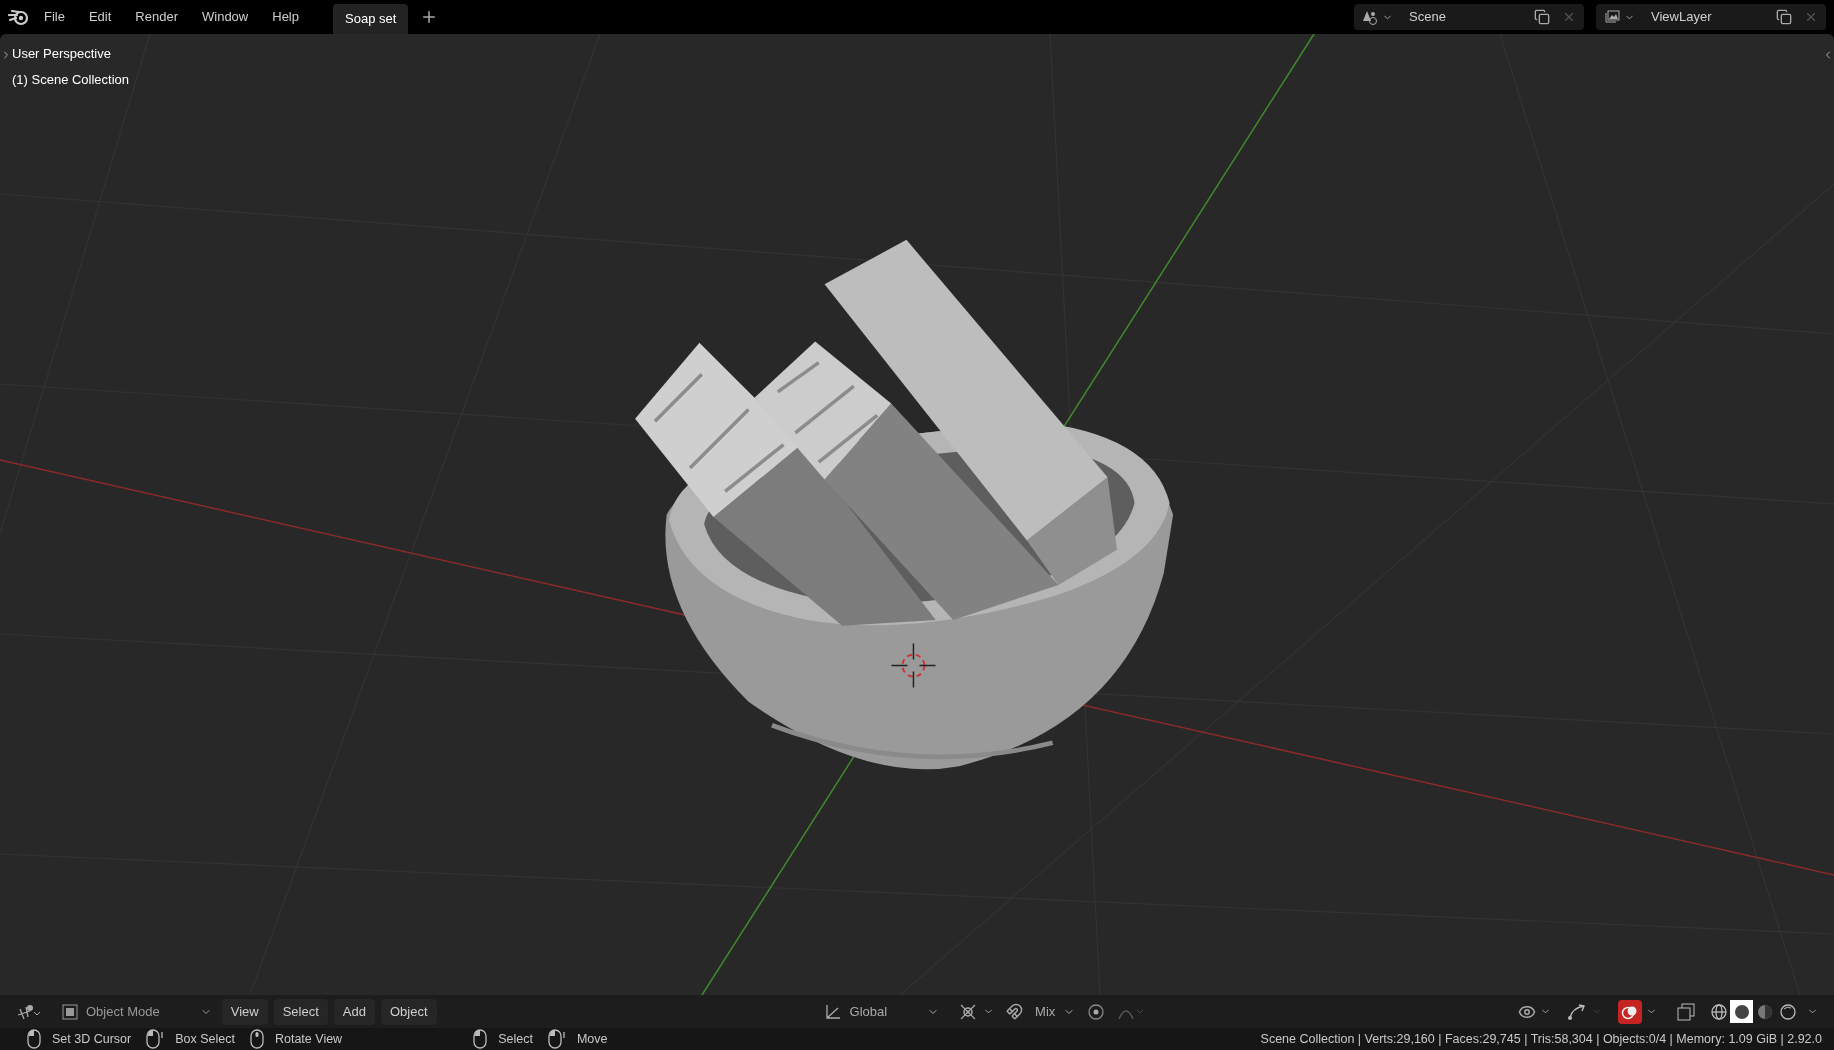 This screenshot has height=1050, width=1834. What do you see at coordinates (308, 1039) in the screenshot?
I see `hint-label: Rotate View` at bounding box center [308, 1039].